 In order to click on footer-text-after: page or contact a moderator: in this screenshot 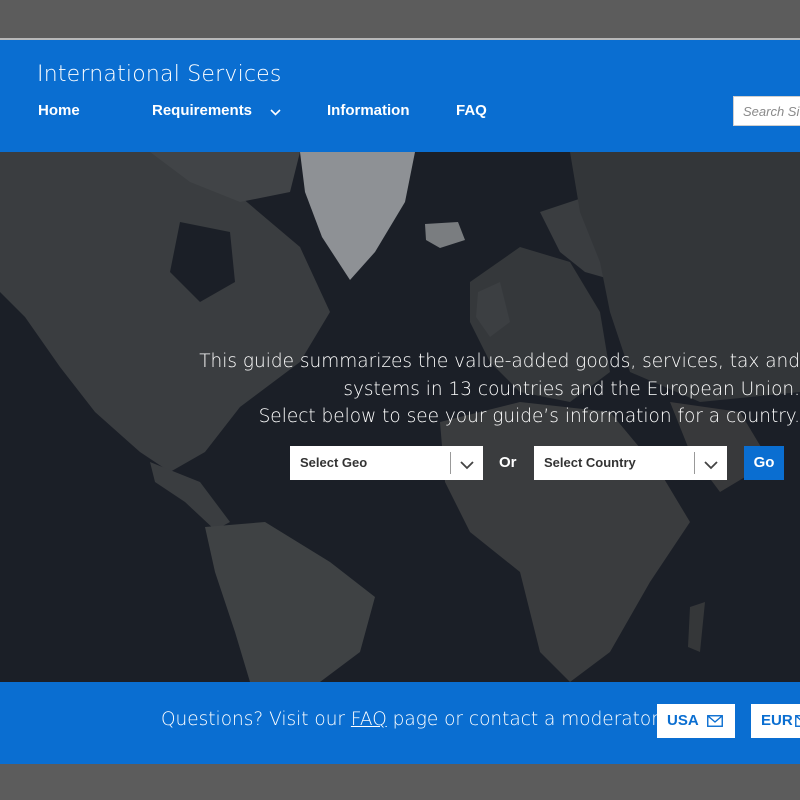, I will do `click(525, 719)`.